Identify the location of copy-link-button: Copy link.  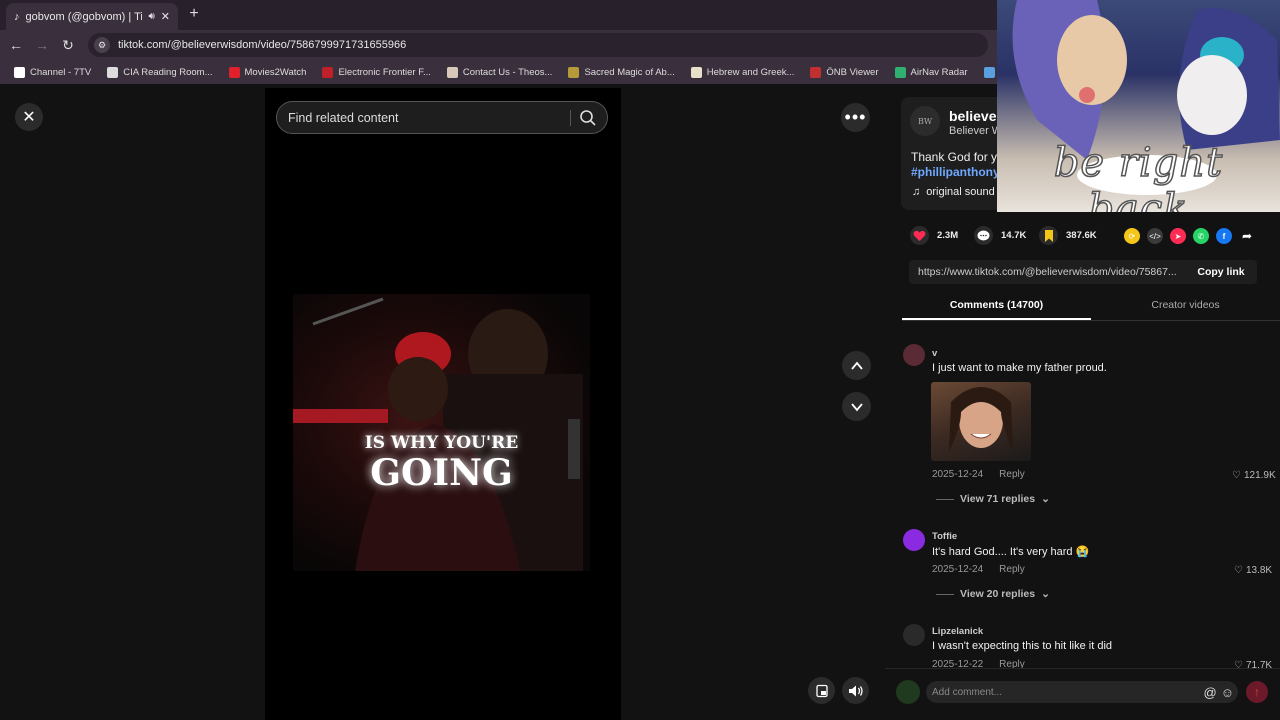
(1221, 272).